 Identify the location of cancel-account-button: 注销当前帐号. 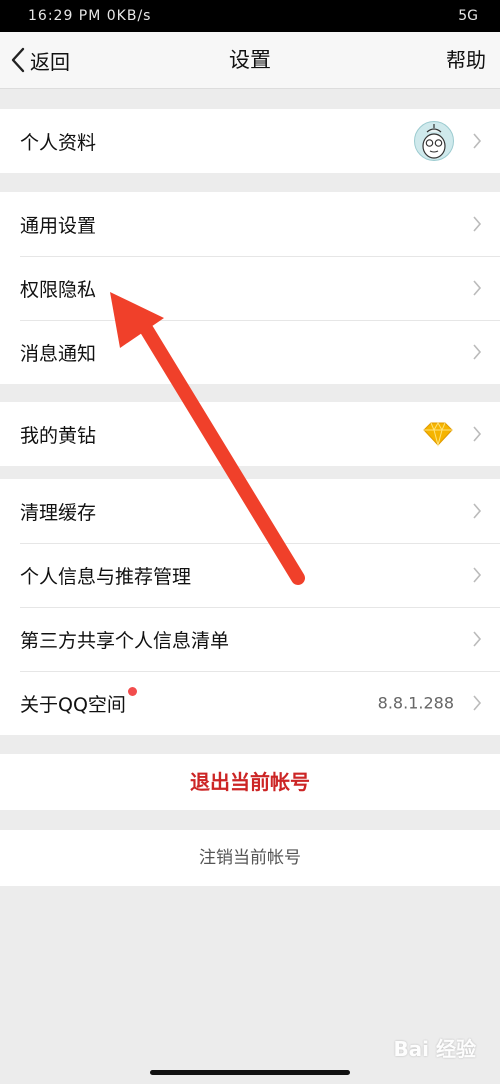
(250, 858).